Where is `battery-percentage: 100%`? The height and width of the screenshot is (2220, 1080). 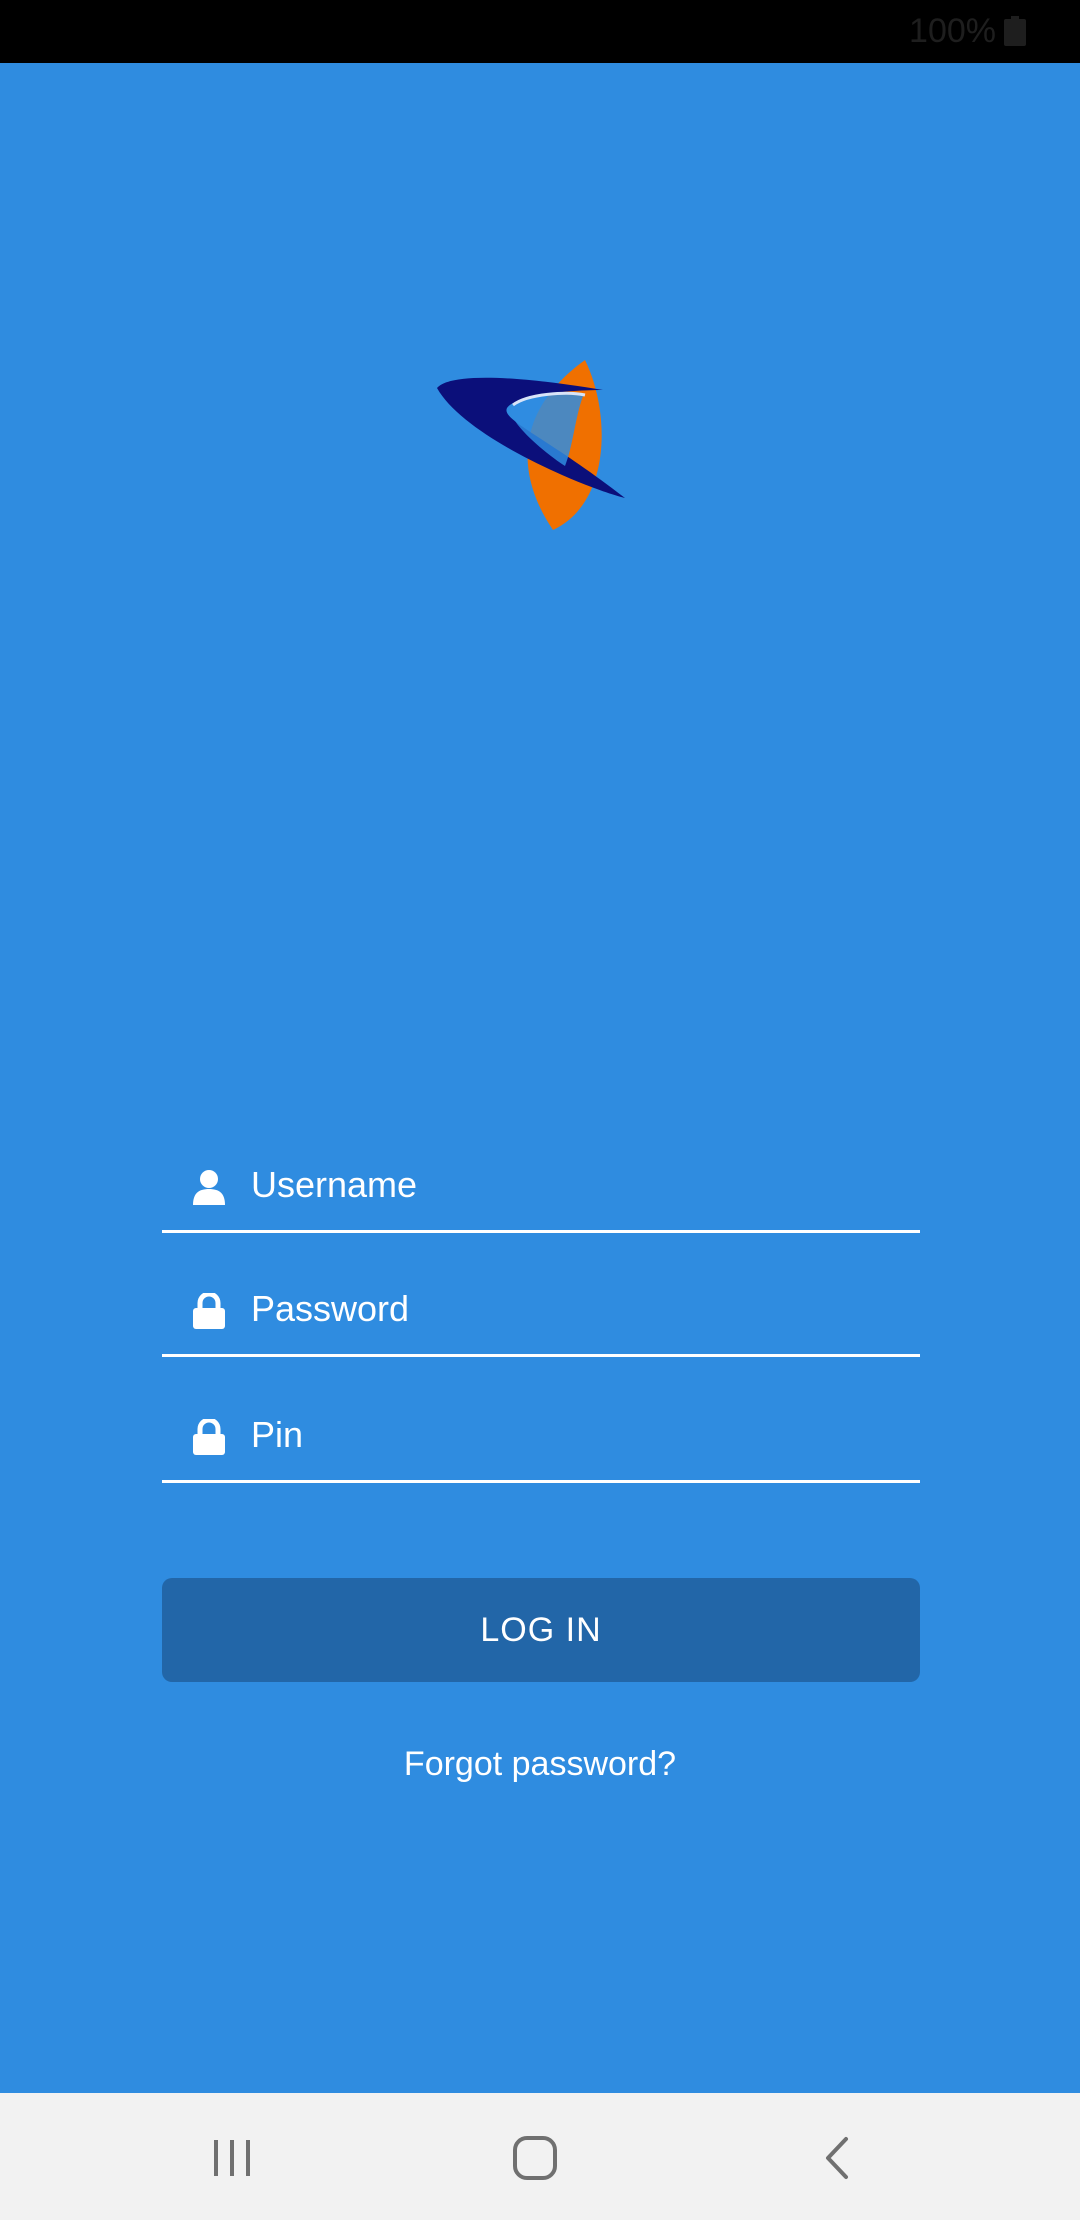
battery-percentage: 100% is located at coordinates (952, 31).